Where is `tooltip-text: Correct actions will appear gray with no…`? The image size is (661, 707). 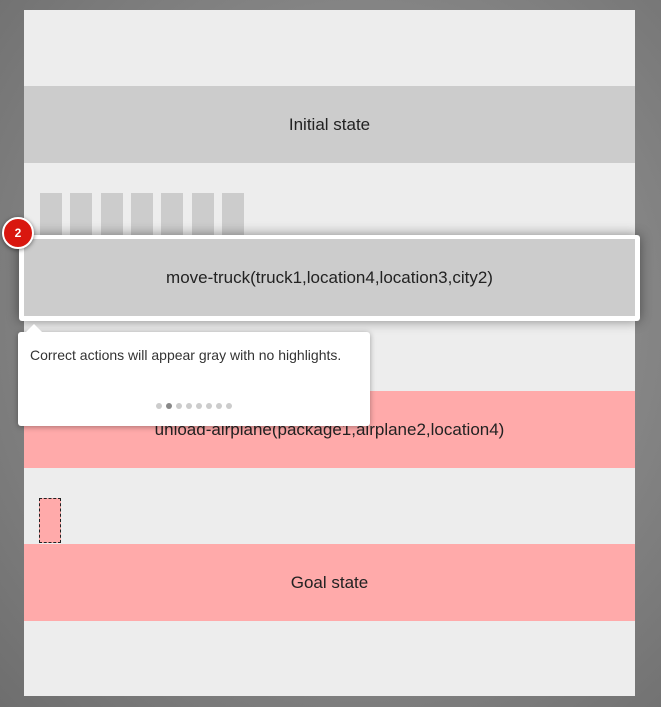
tooltip-text: Correct actions will appear gray with no… is located at coordinates (186, 355).